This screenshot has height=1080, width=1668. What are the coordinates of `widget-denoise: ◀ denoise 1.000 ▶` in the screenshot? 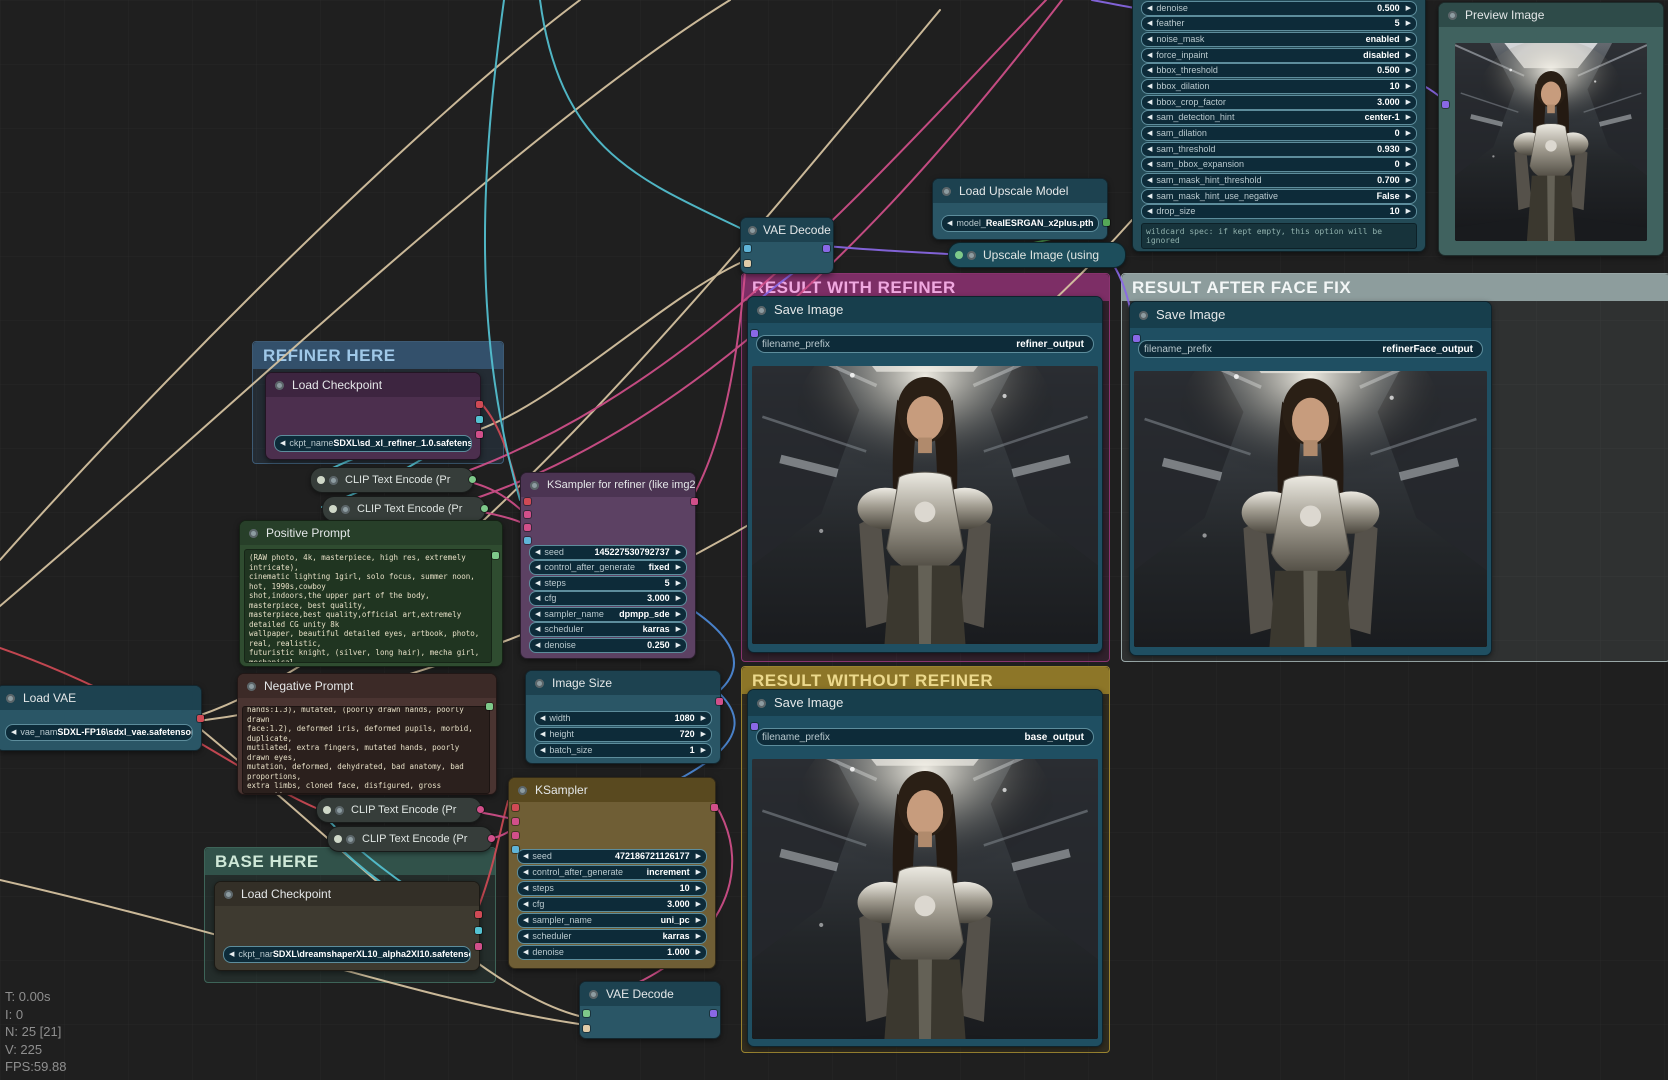 It's located at (612, 952).